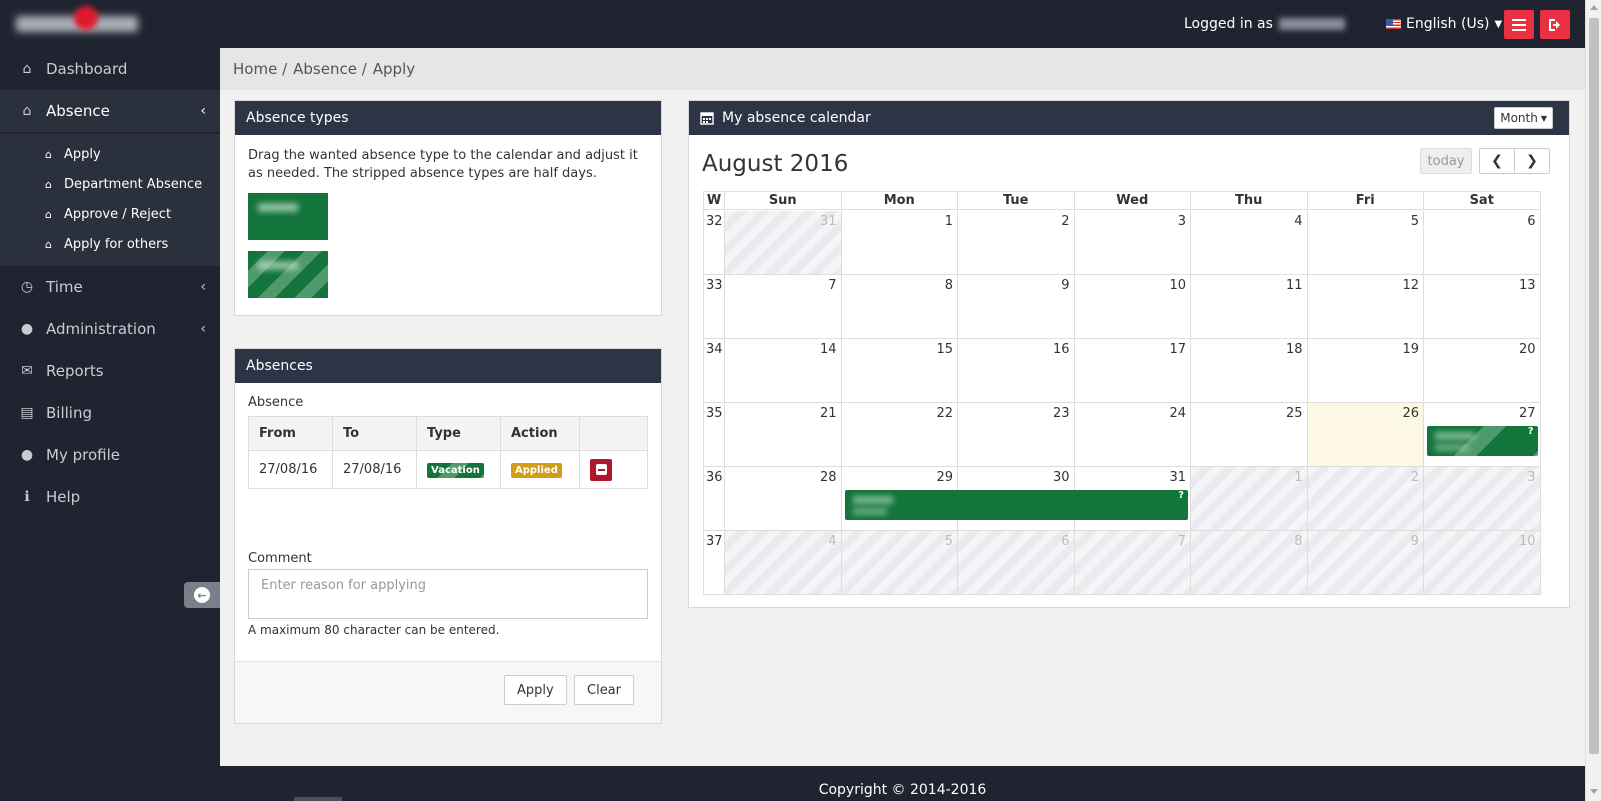  I want to click on breadcrumb-apply: Apply, so click(394, 69).